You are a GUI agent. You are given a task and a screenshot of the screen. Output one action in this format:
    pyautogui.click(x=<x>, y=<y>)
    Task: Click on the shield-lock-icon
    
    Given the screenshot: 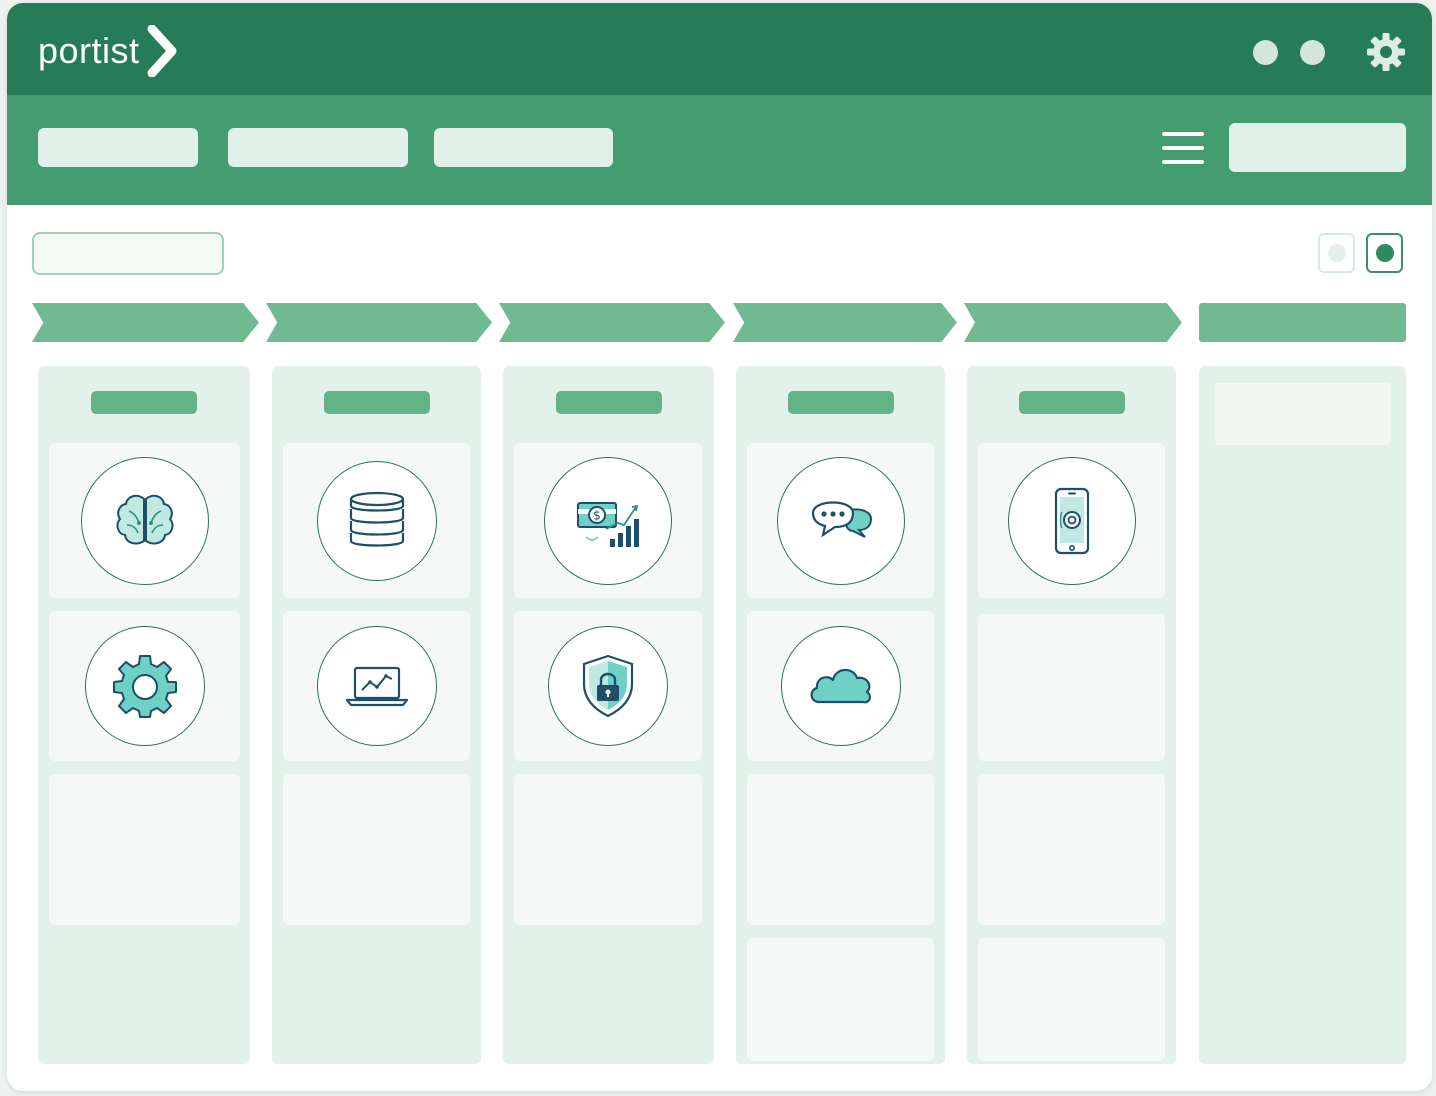 What is the action you would take?
    pyautogui.click(x=608, y=686)
    